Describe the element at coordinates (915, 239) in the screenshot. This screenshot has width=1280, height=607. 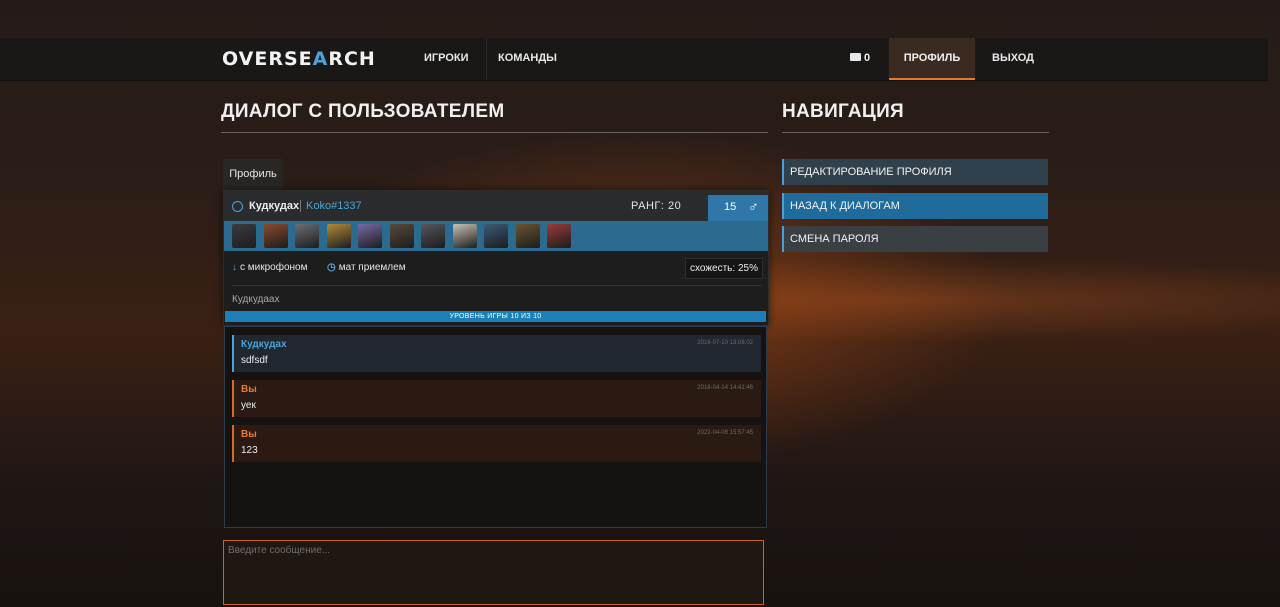
I see `sidebar-item-change-password: Смена пароля` at that location.